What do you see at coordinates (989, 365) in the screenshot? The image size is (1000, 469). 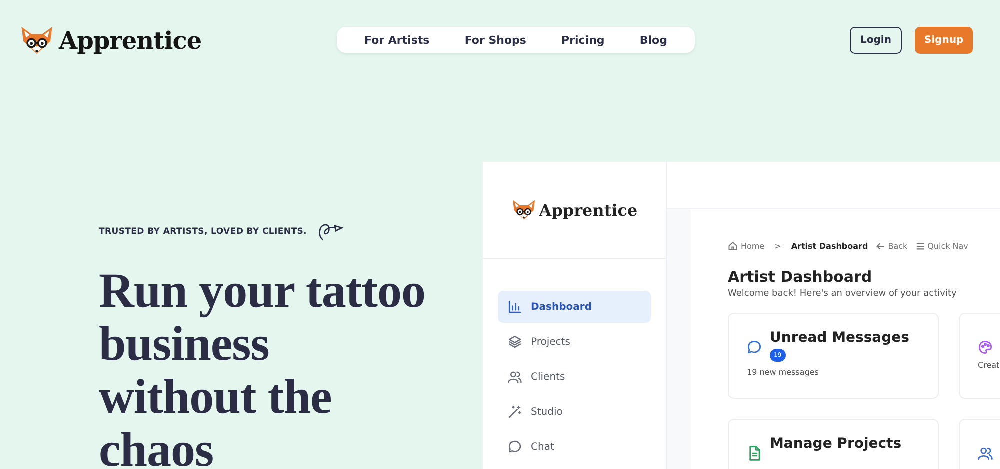 I see `card-note: Creat` at bounding box center [989, 365].